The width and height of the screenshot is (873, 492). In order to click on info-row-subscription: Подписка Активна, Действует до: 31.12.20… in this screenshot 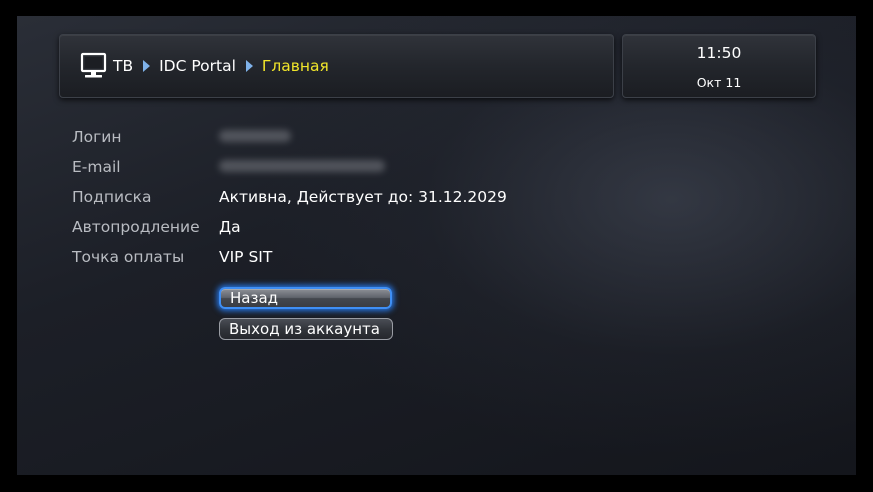, I will do `click(289, 197)`.